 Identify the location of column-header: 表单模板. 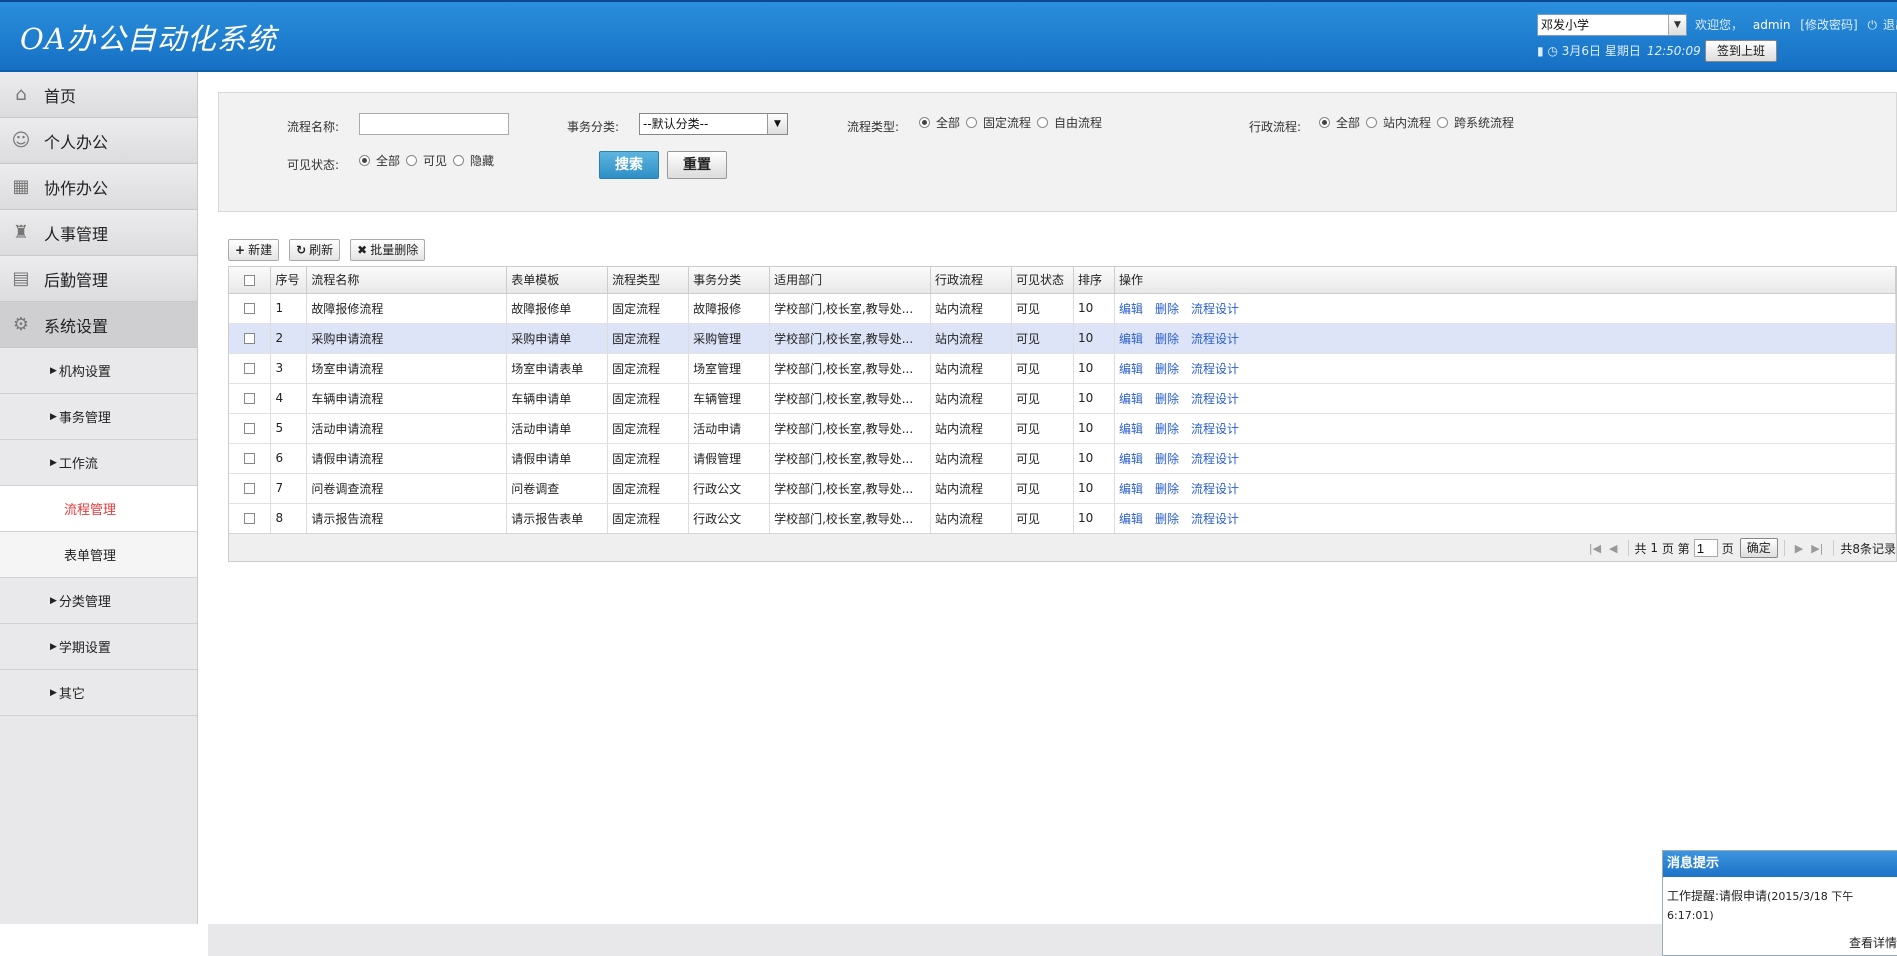
(557, 280).